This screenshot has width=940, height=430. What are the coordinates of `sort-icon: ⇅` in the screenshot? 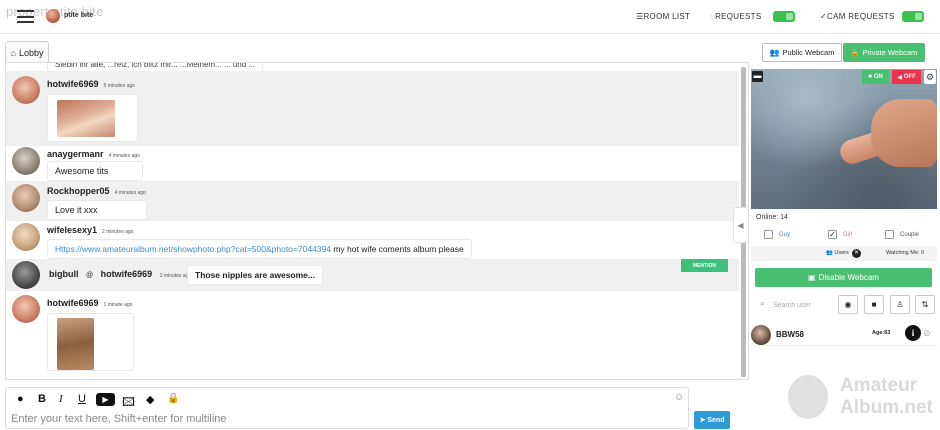 It's located at (925, 304).